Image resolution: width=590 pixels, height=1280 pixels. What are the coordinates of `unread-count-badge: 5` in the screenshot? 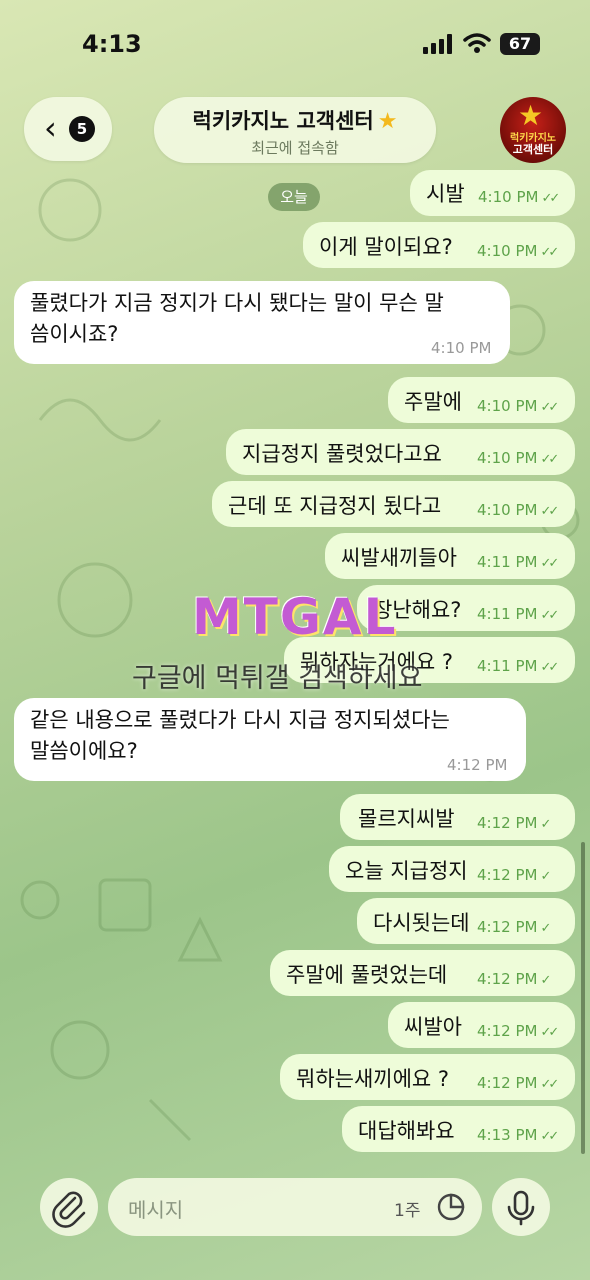 It's located at (82, 129).